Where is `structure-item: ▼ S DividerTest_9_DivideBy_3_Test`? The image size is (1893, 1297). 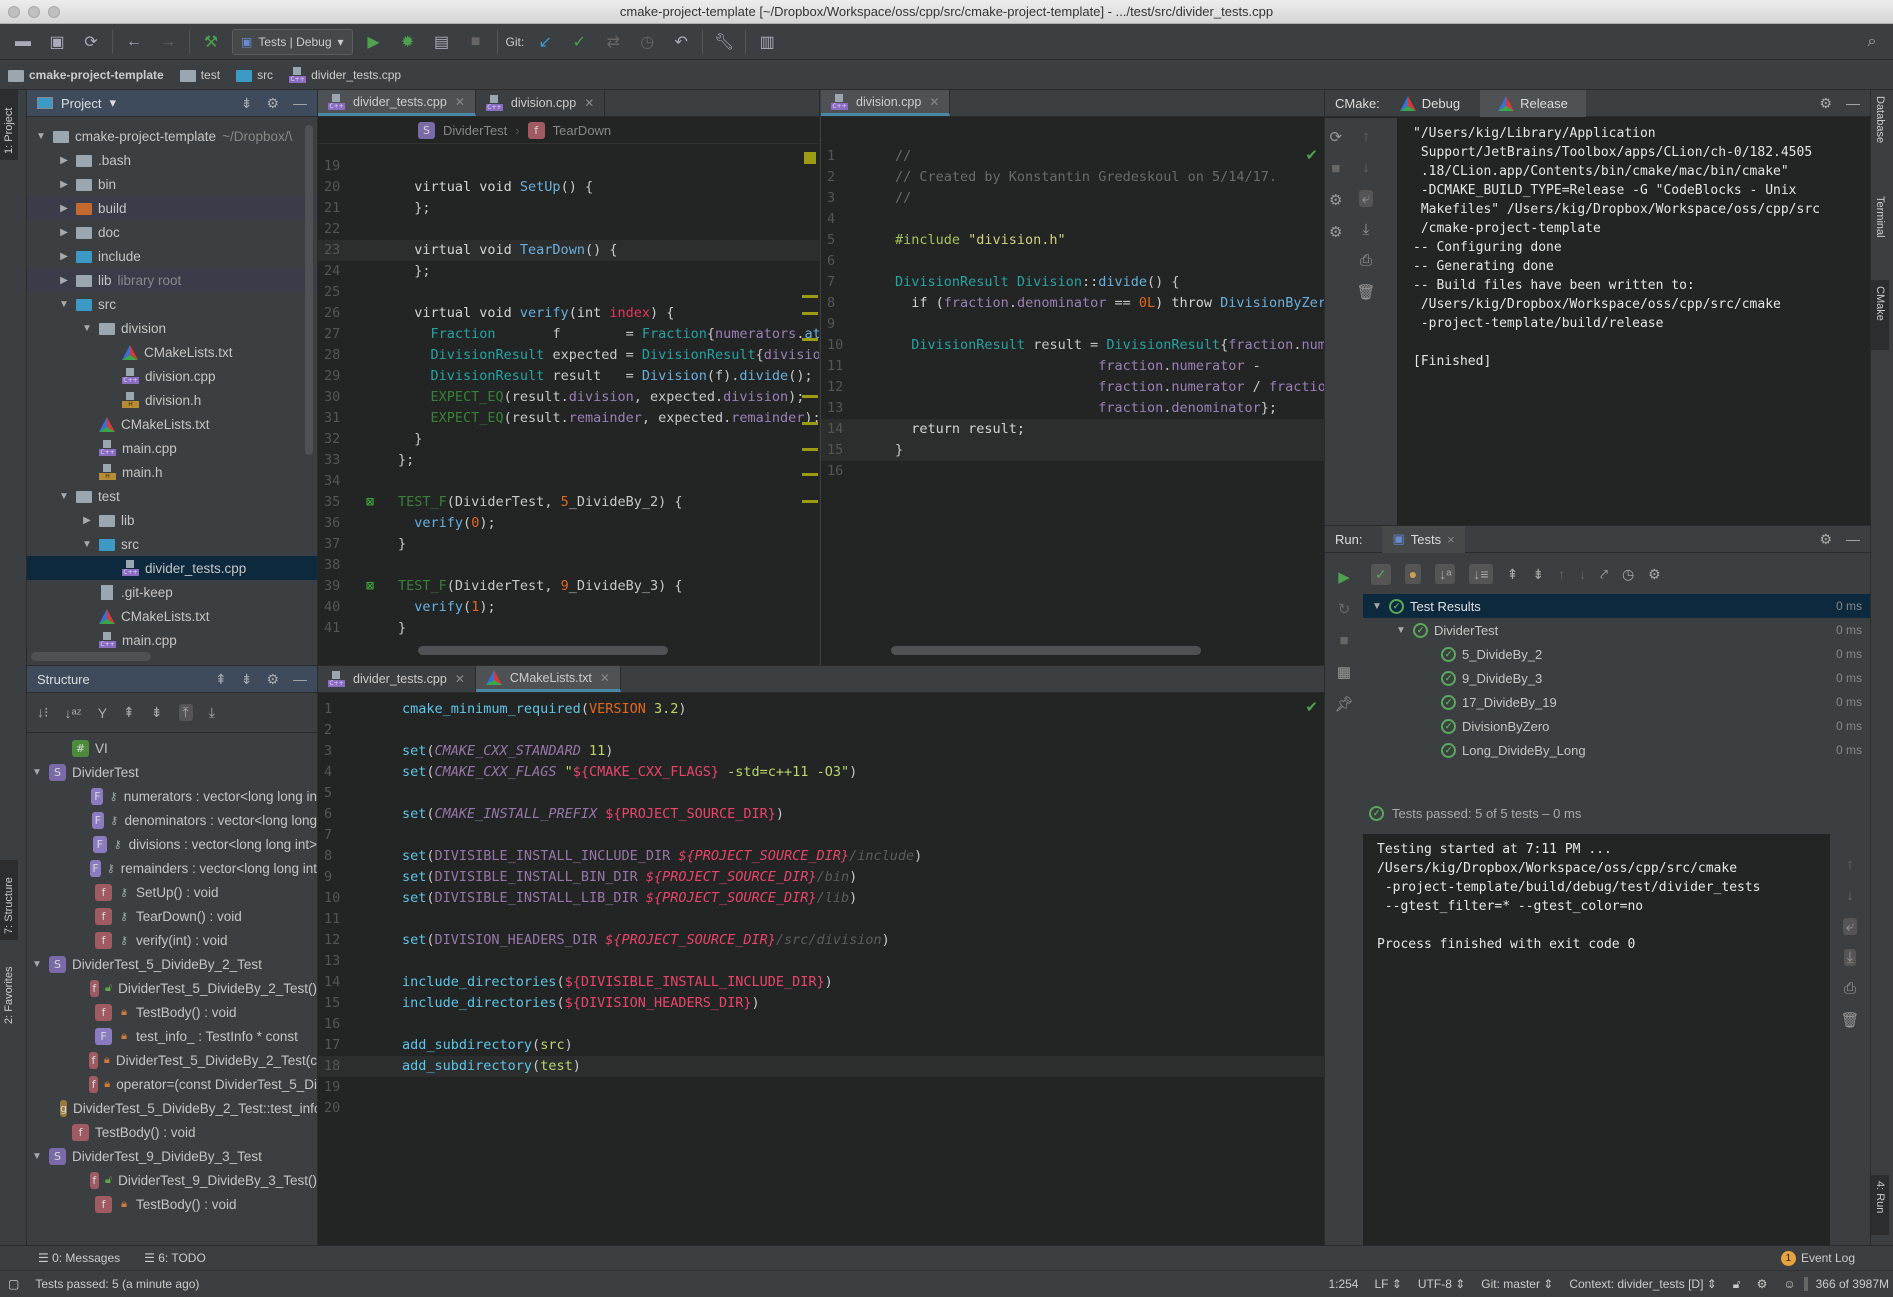
structure-item: ▼ S DividerTest_9_DivideBy_3_Test is located at coordinates (172, 1156).